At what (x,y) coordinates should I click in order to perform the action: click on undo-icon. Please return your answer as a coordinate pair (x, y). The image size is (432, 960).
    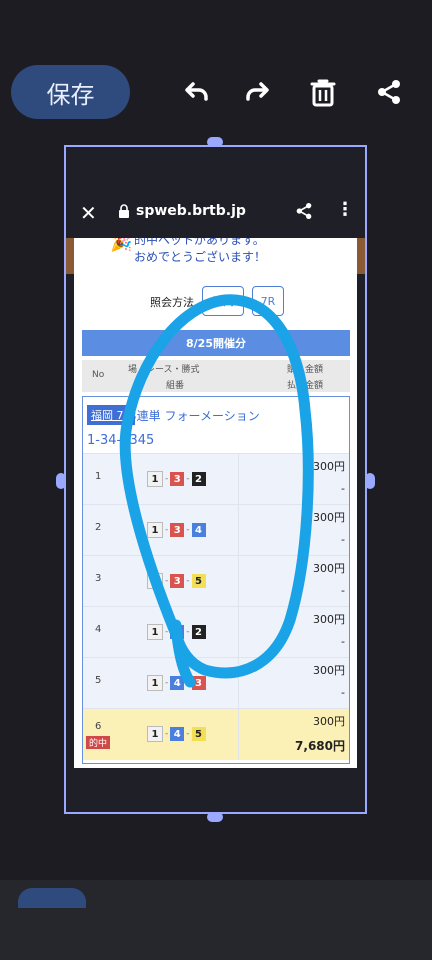
    Looking at the image, I should click on (195, 92).